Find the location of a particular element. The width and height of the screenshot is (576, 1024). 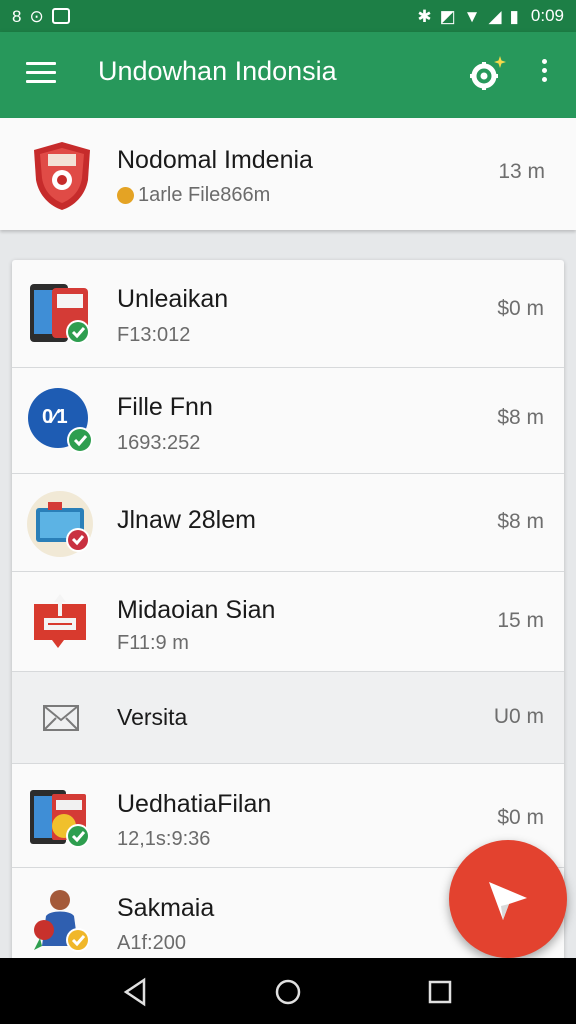

list-item: Midaoian Sian F11:9 m 15 m is located at coordinates (288, 622).